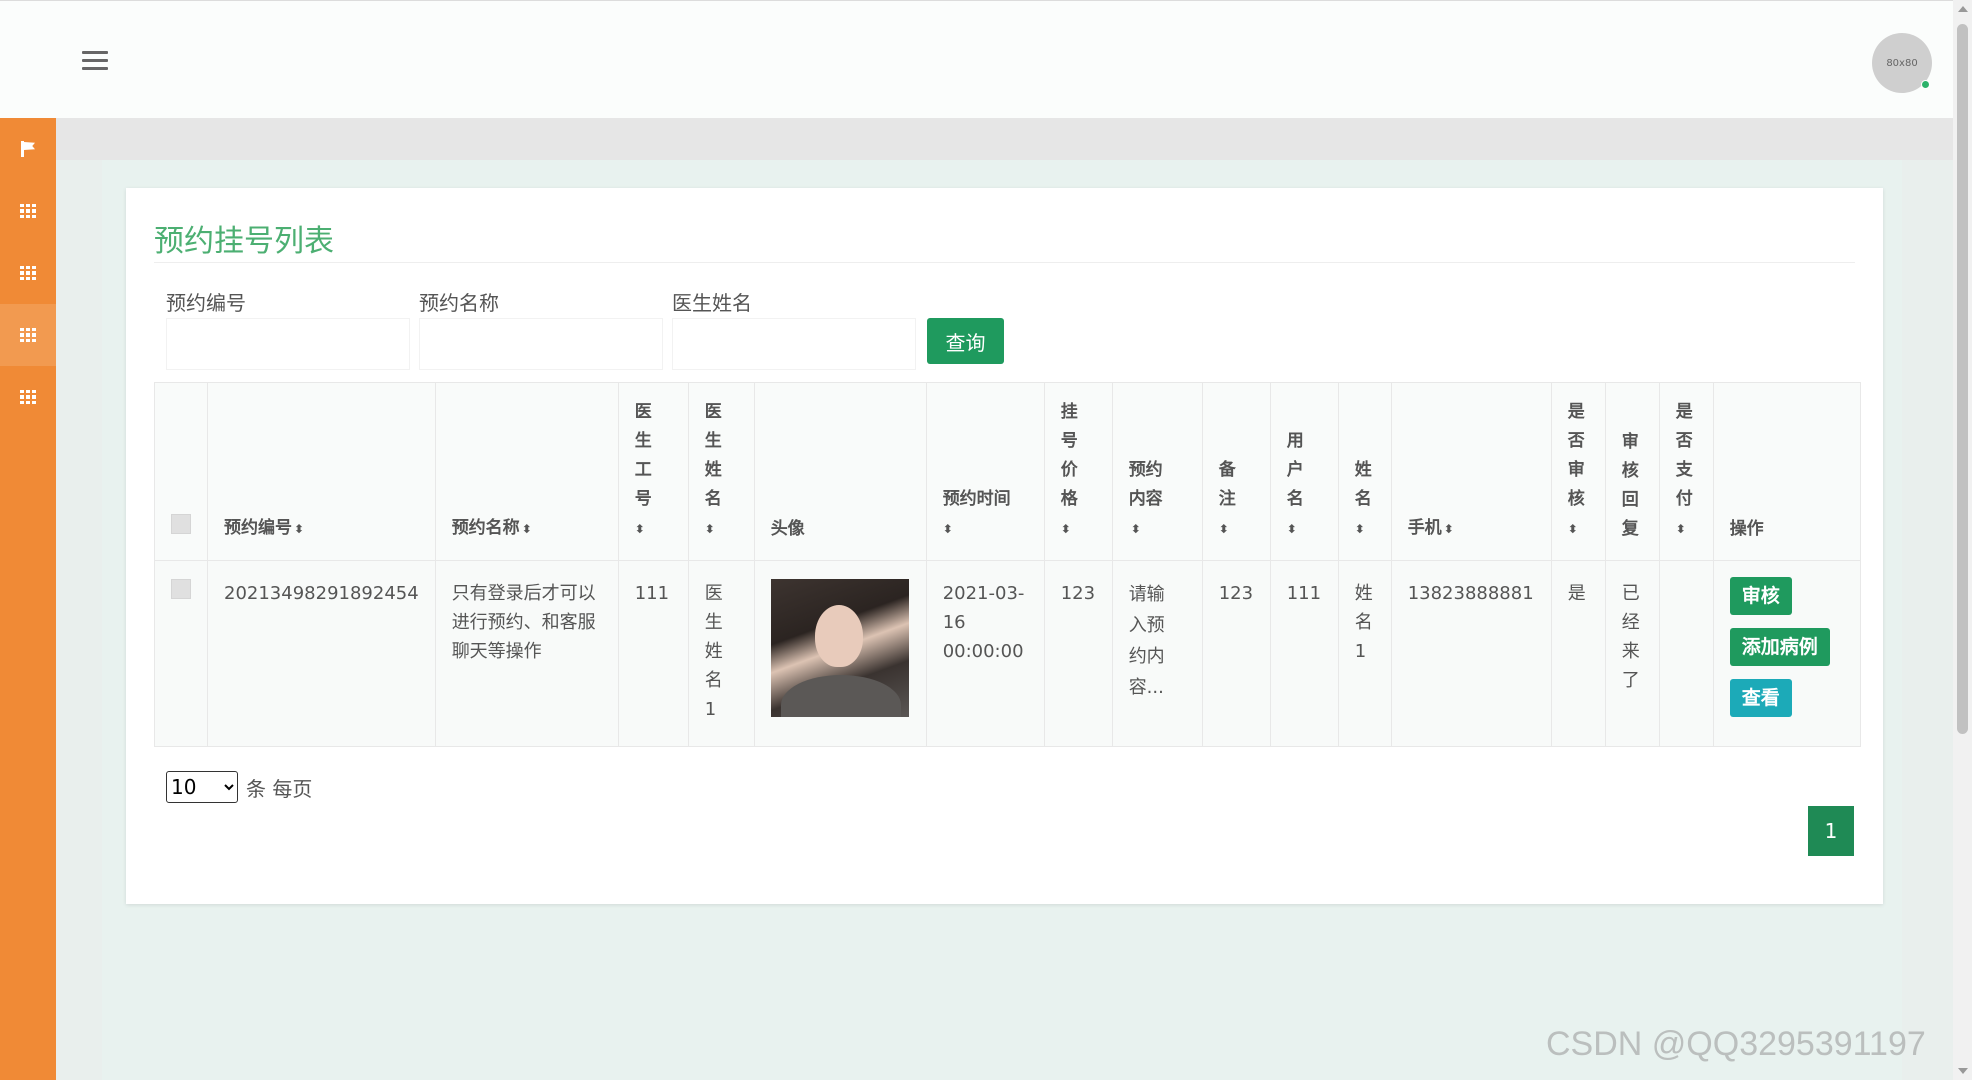 The width and height of the screenshot is (1972, 1080). What do you see at coordinates (1786, 471) in the screenshot?
I see `col-actions: 操作` at bounding box center [1786, 471].